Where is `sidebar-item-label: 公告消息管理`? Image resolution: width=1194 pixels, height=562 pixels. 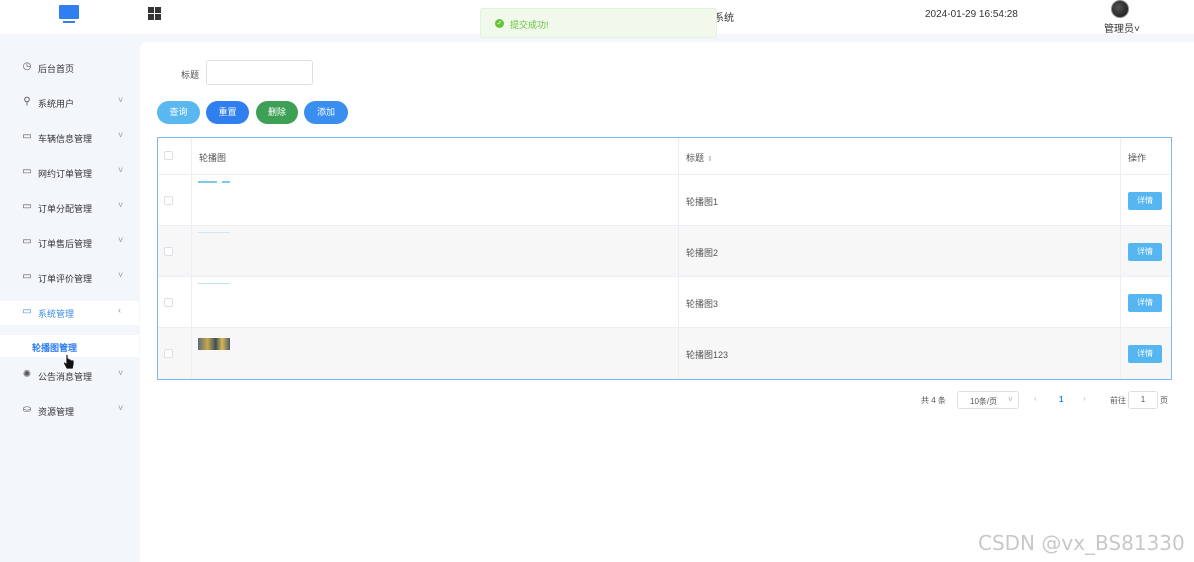 sidebar-item-label: 公告消息管理 is located at coordinates (65, 377).